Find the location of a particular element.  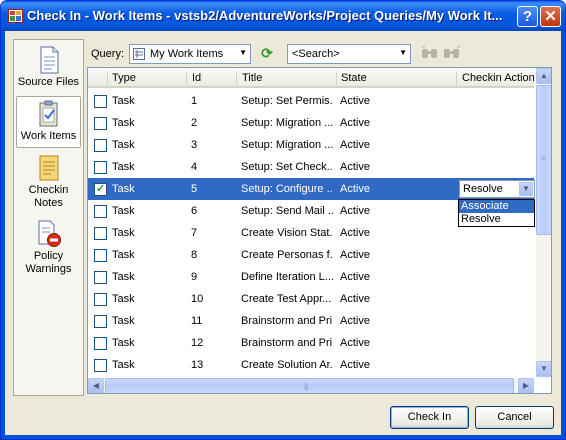

table-row: Task 11 Brainstorm and Pri... Active is located at coordinates (311, 321).